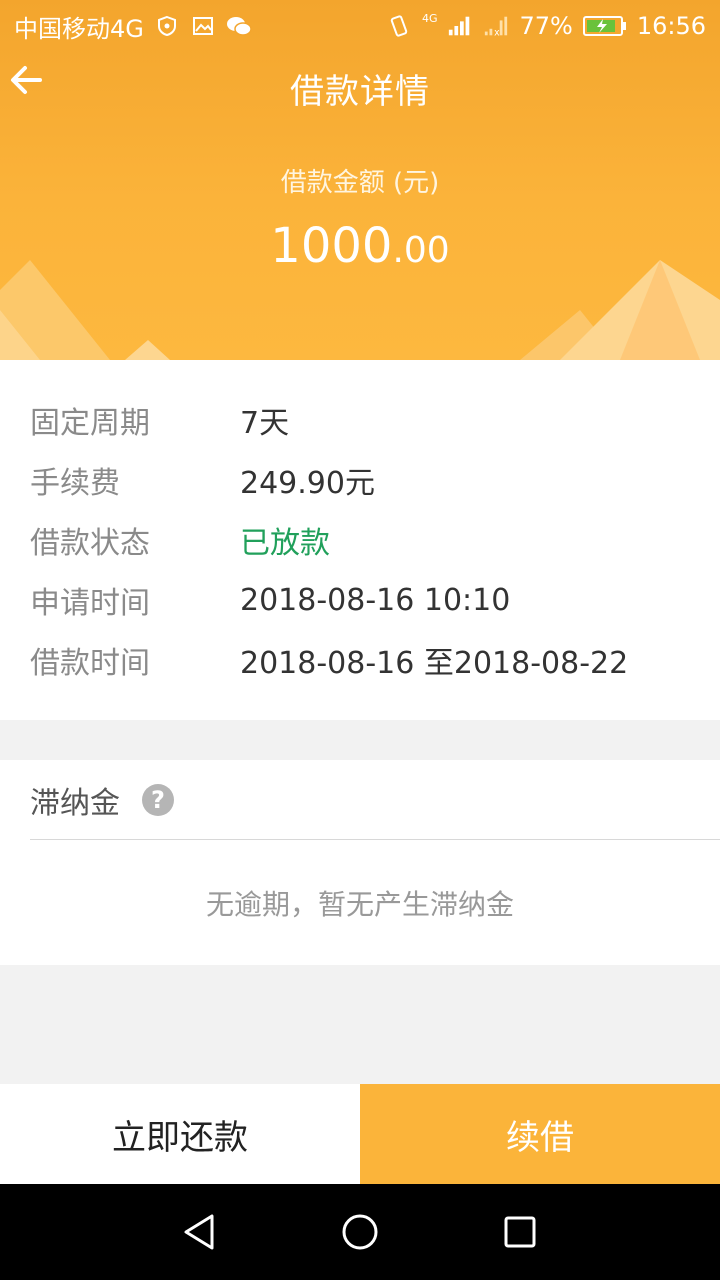  What do you see at coordinates (203, 26) in the screenshot?
I see `image-icon` at bounding box center [203, 26].